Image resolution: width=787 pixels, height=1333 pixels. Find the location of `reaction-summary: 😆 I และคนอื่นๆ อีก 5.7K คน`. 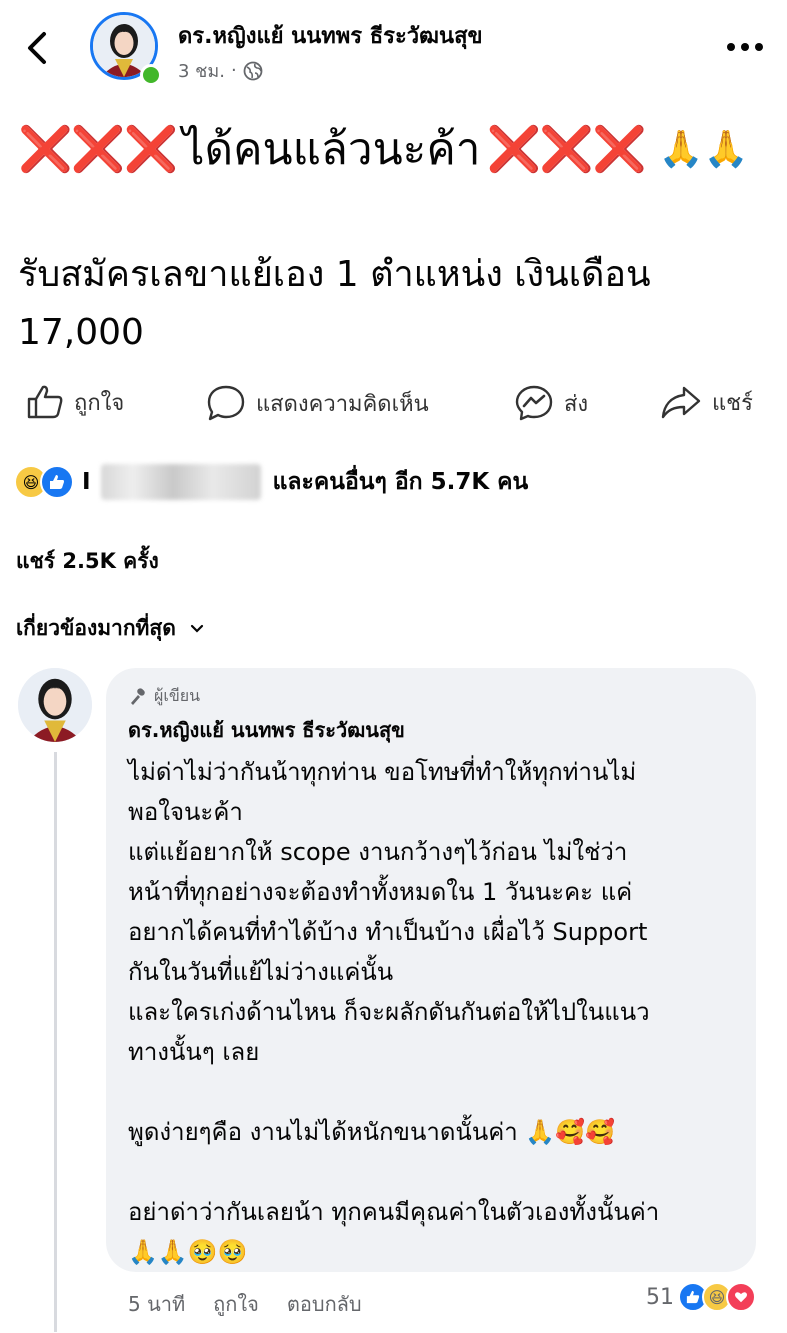

reaction-summary: 😆 I และคนอื่นๆ อีก 5.7K คน is located at coordinates (271, 482).